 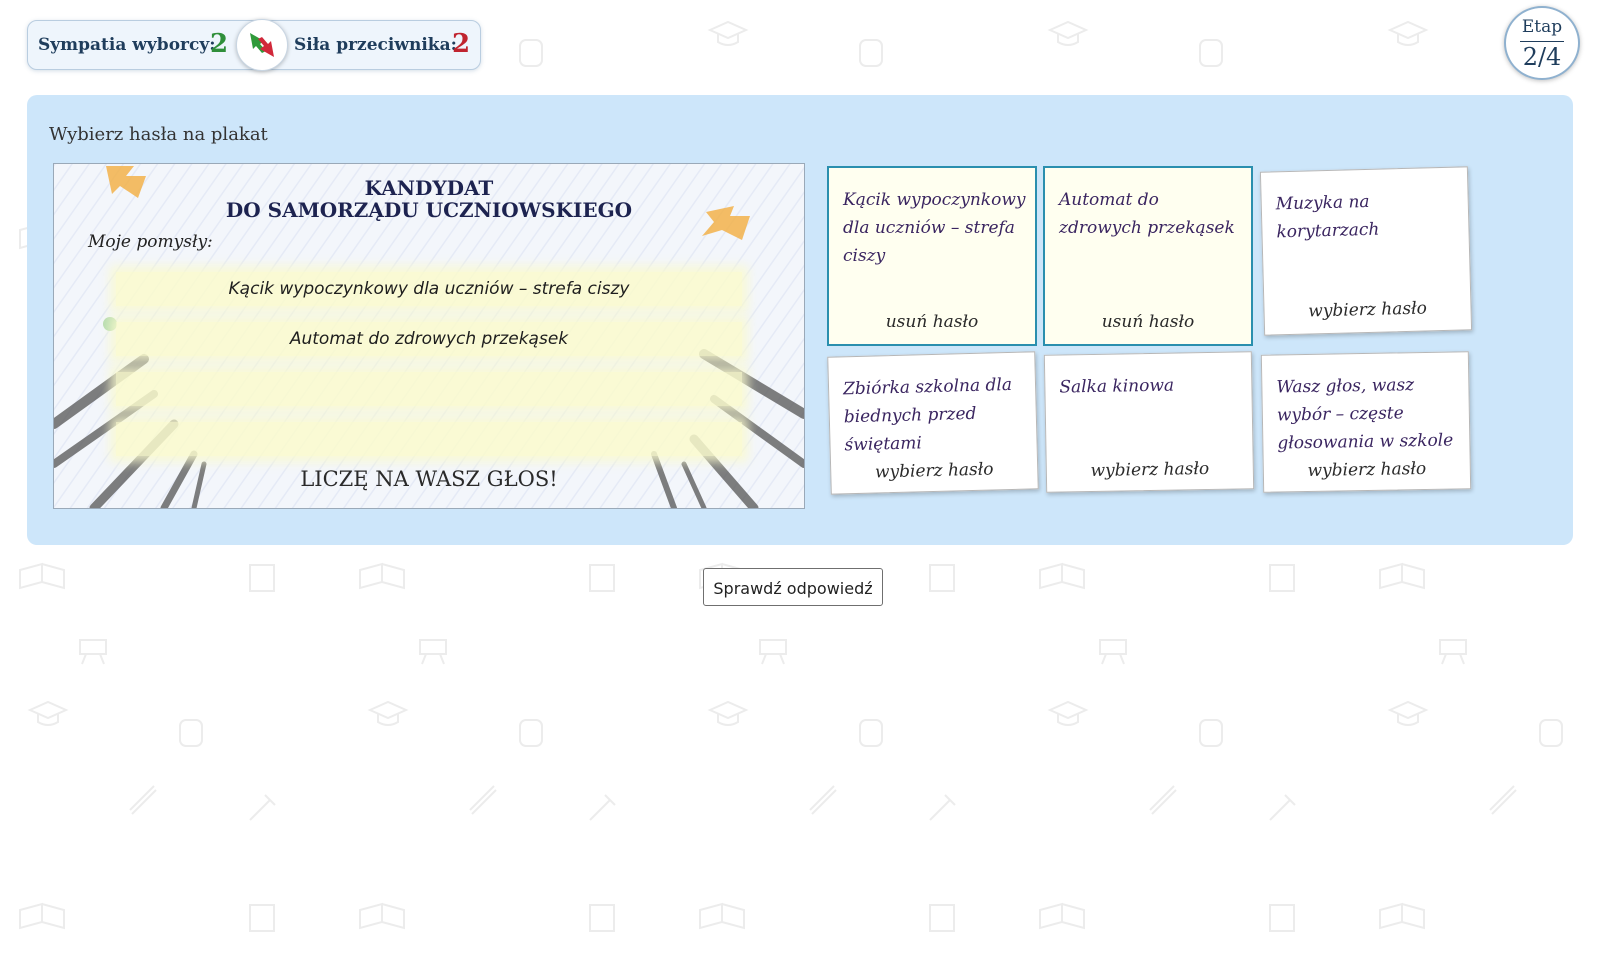 I want to click on slogan-card-text: Automat do zdrowych przekąsek, so click(x=1147, y=214).